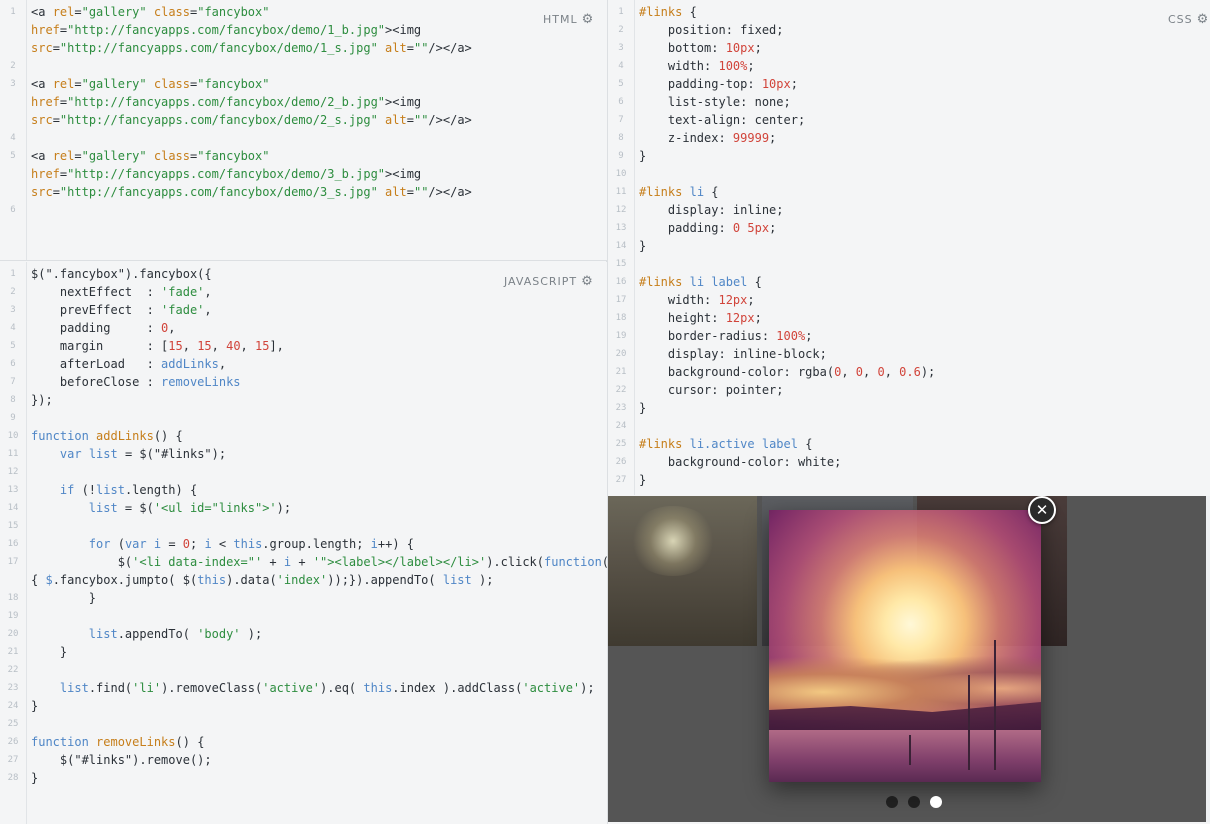 The image size is (1210, 824). What do you see at coordinates (303, 616) in the screenshot?
I see `code-line: 19` at bounding box center [303, 616].